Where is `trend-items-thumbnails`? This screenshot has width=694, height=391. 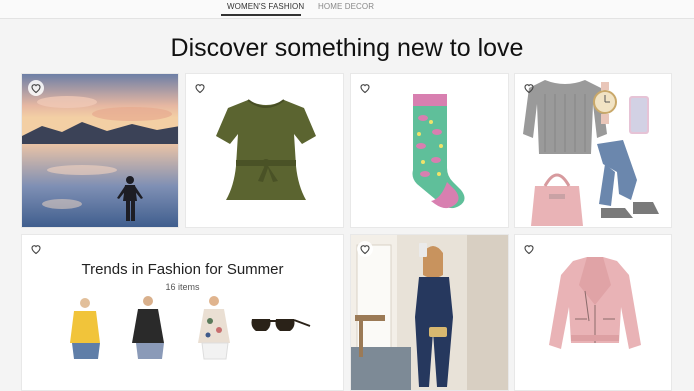
trend-items-thumbnails is located at coordinates (190, 328).